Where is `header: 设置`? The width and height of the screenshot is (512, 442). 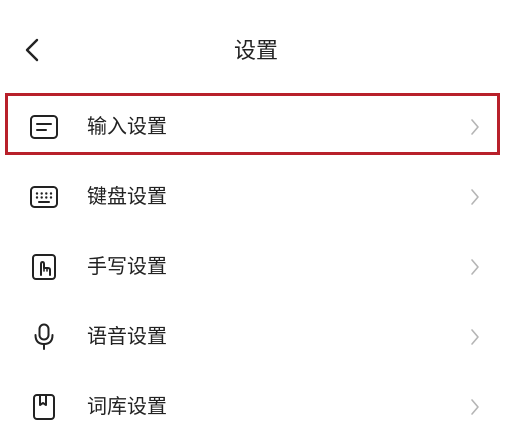 header: 设置 is located at coordinates (256, 52).